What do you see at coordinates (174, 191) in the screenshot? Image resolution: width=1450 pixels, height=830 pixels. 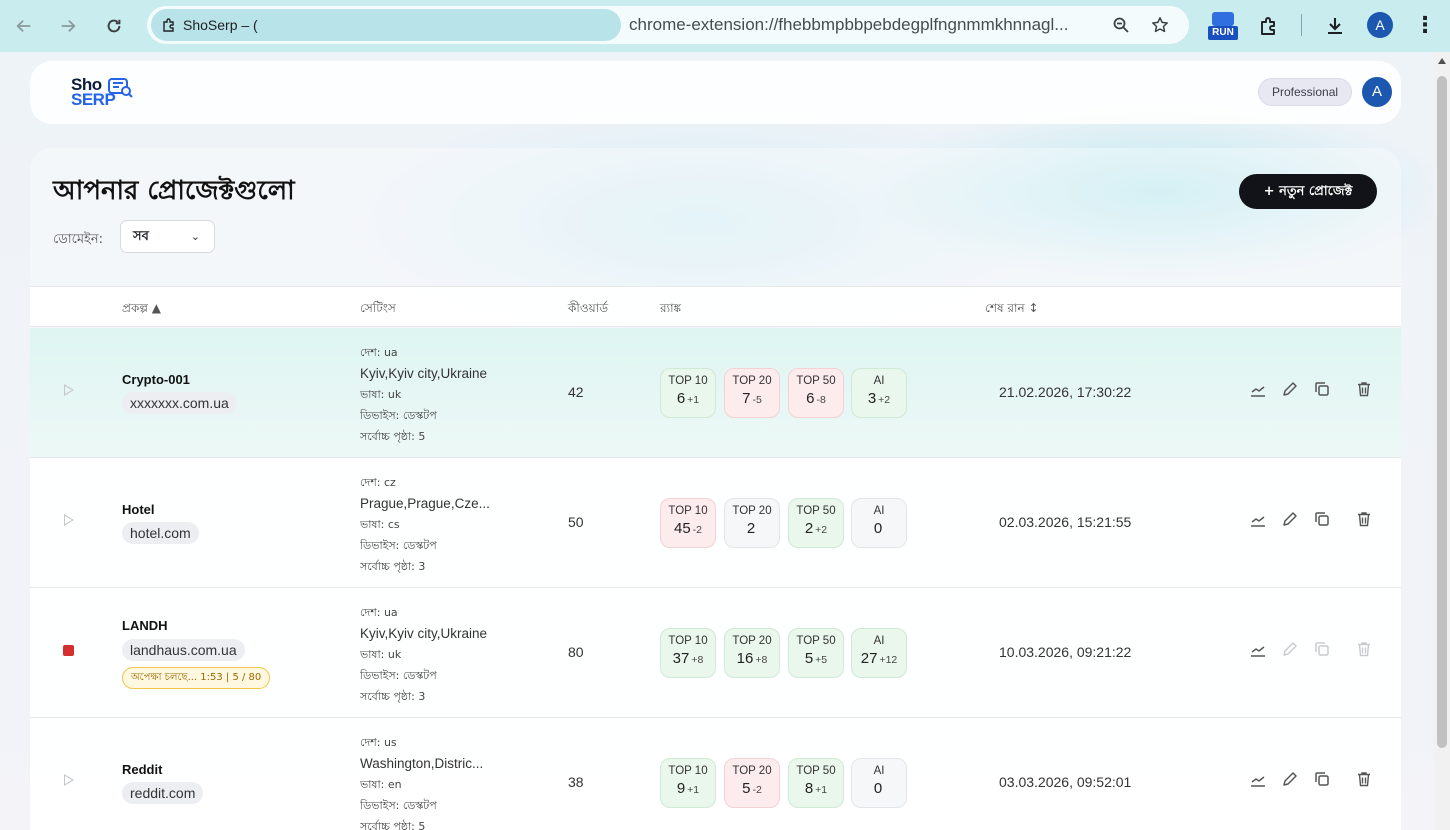 I see `page-title: আপনার প্রোজেক্টগুলো` at bounding box center [174, 191].